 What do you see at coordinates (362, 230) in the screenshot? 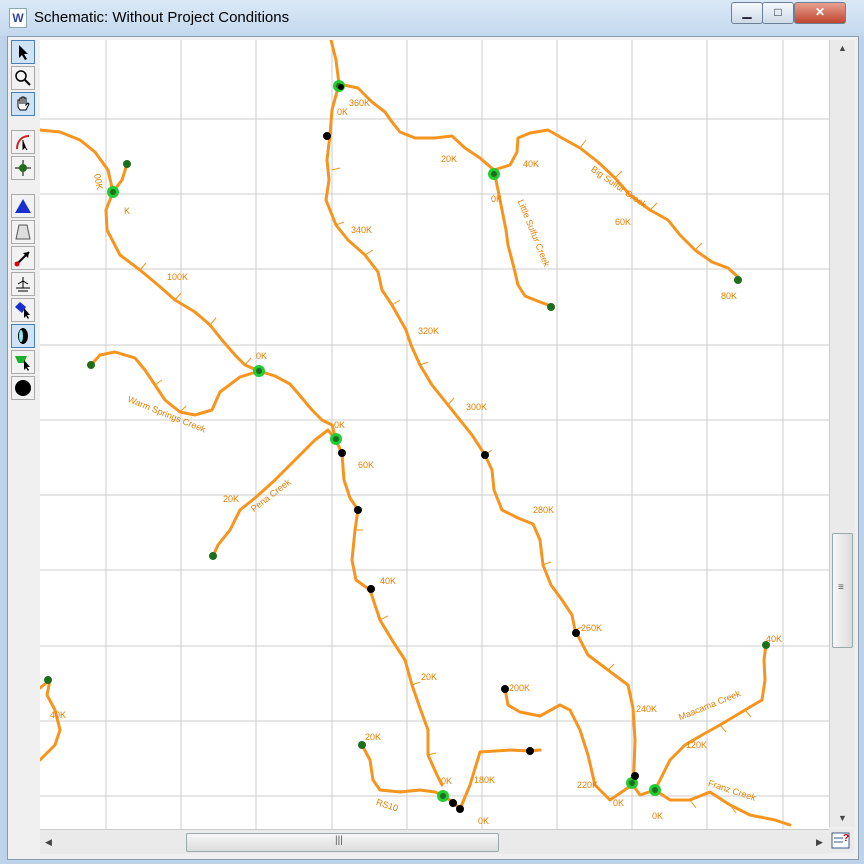
I see `station-label: 340K` at bounding box center [362, 230].